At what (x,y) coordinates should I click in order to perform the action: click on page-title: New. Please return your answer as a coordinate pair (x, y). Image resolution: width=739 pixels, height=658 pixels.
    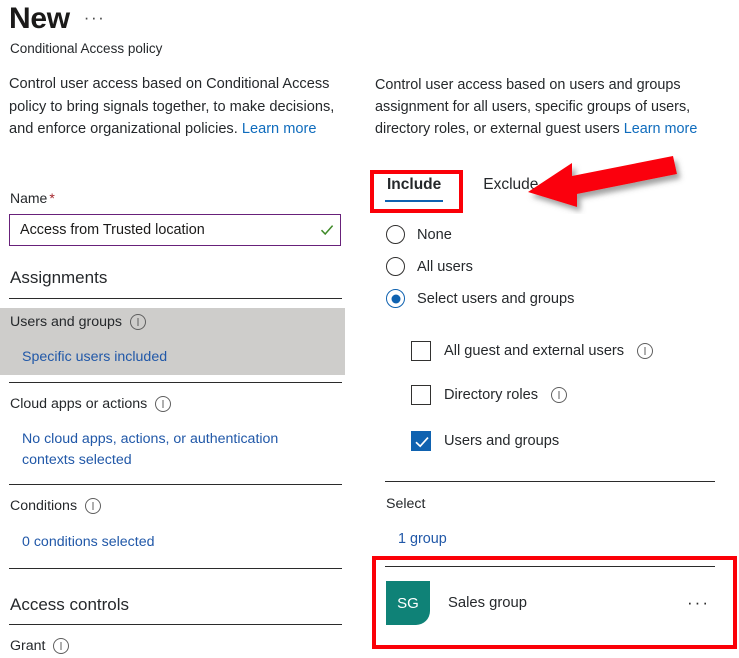
    Looking at the image, I should click on (39, 18).